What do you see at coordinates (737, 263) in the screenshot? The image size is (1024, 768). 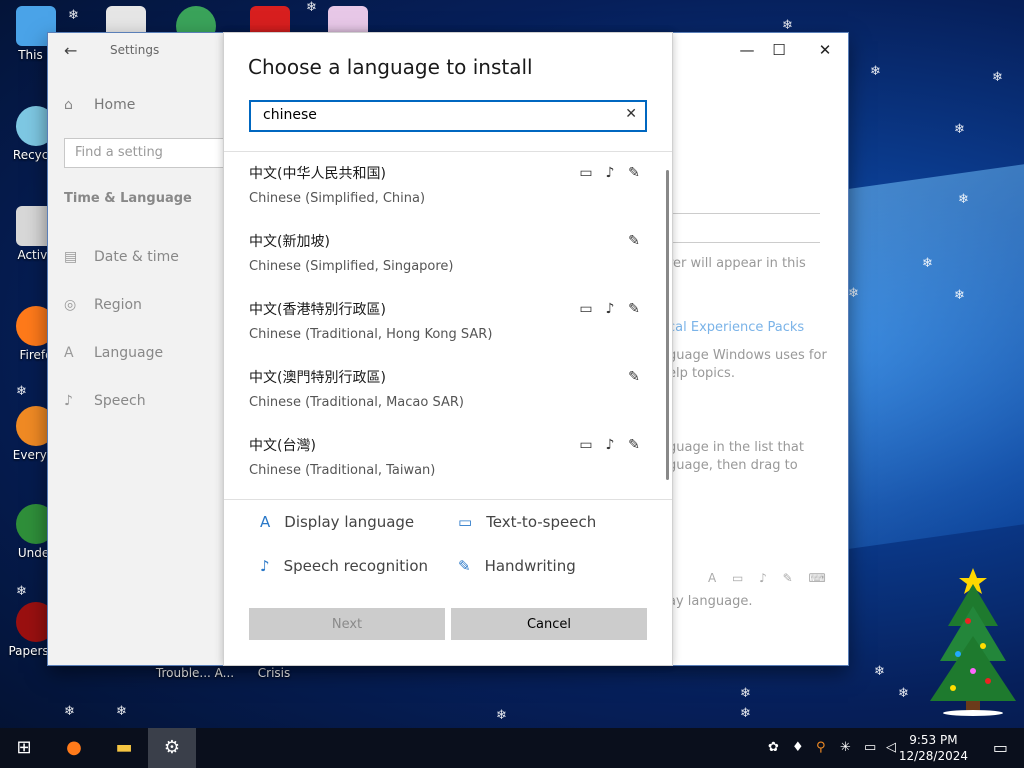 I see `background-text: rer will appear in this` at bounding box center [737, 263].